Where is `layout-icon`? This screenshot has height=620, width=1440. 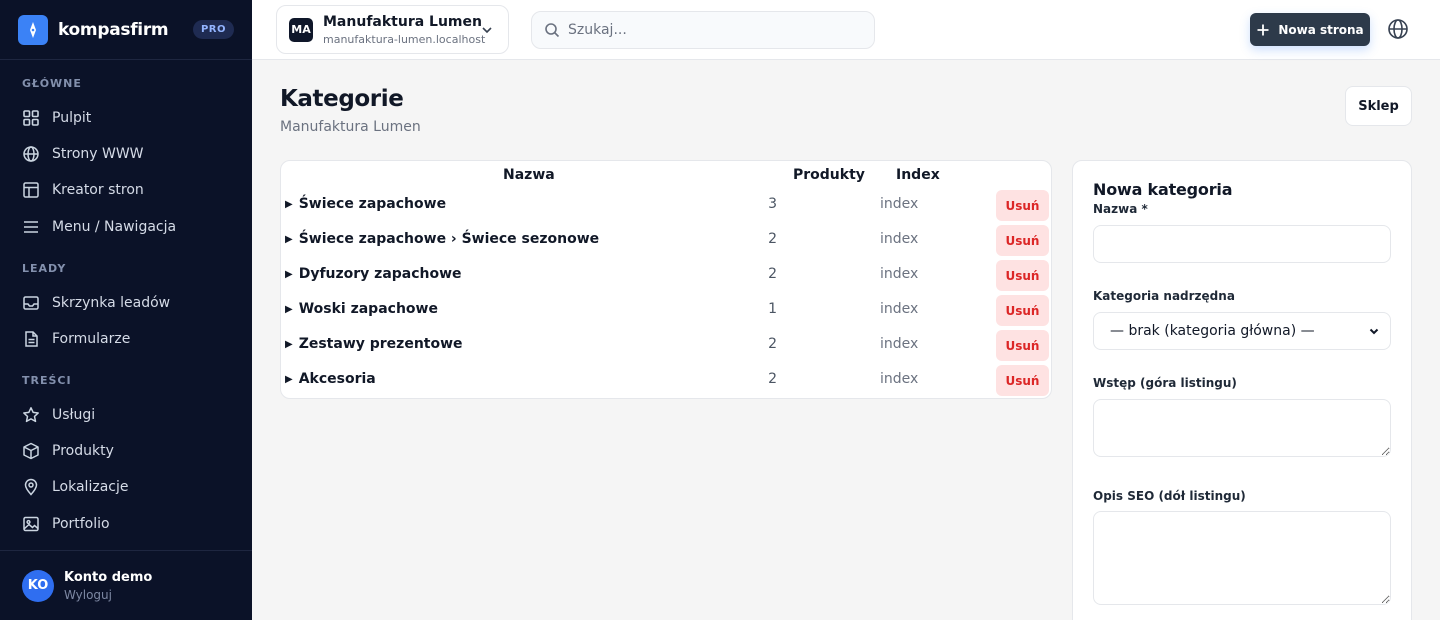 layout-icon is located at coordinates (31, 190).